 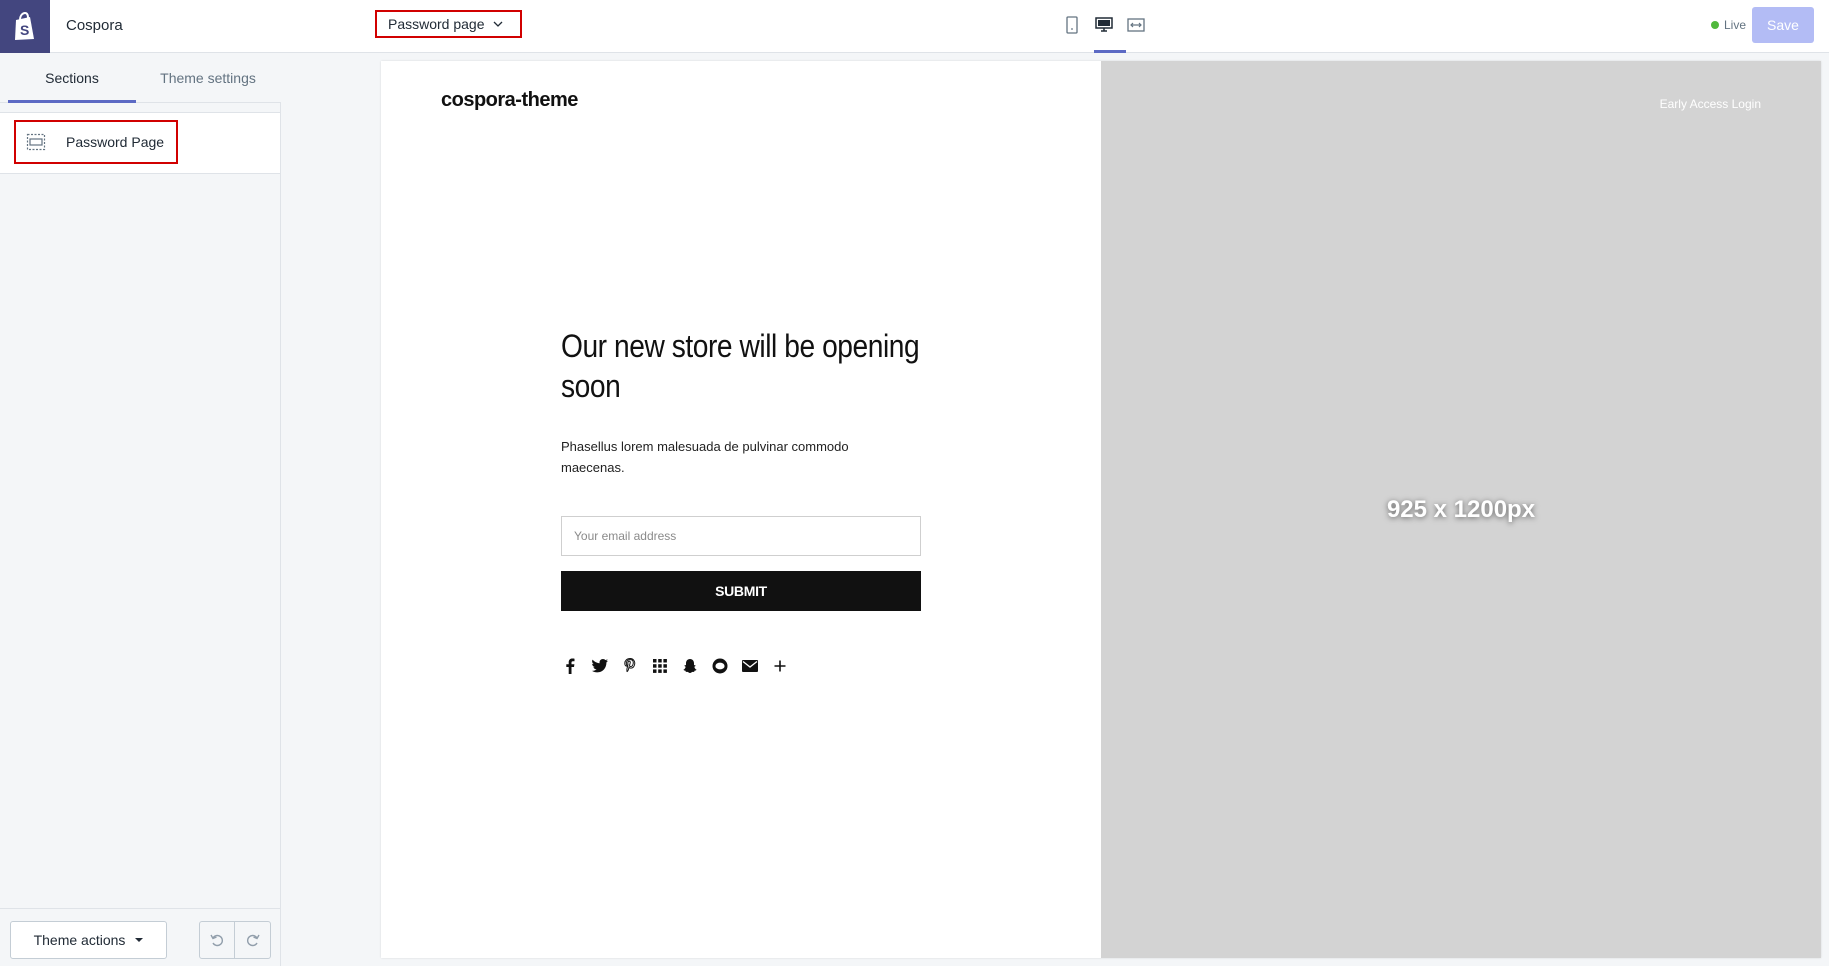 What do you see at coordinates (208, 78) in the screenshot?
I see `tab-theme-settings: Theme settings` at bounding box center [208, 78].